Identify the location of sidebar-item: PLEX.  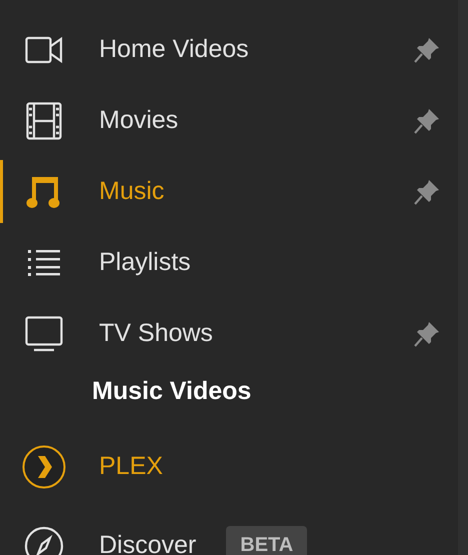
(234, 466).